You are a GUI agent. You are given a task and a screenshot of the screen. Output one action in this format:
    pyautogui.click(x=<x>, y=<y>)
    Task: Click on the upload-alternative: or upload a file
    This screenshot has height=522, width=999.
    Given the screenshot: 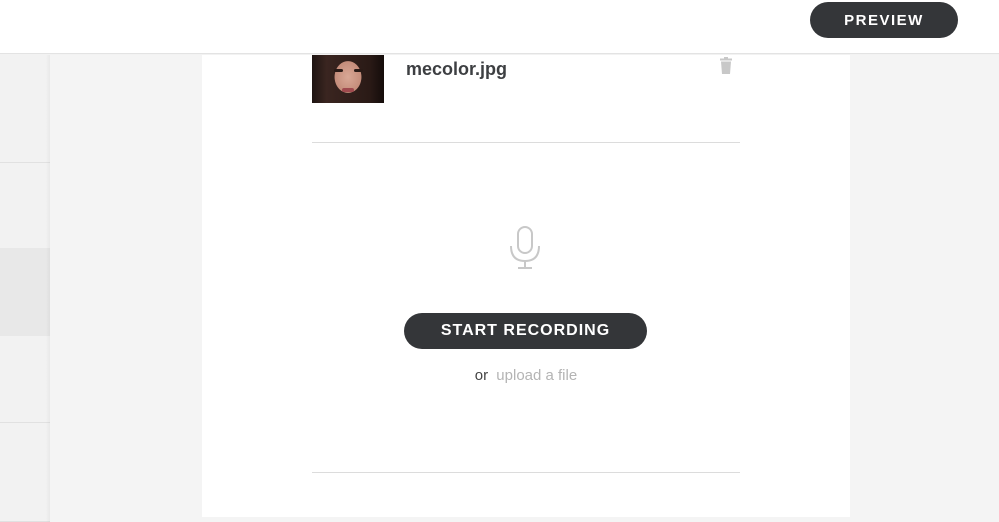 What is the action you would take?
    pyautogui.click(x=526, y=375)
    